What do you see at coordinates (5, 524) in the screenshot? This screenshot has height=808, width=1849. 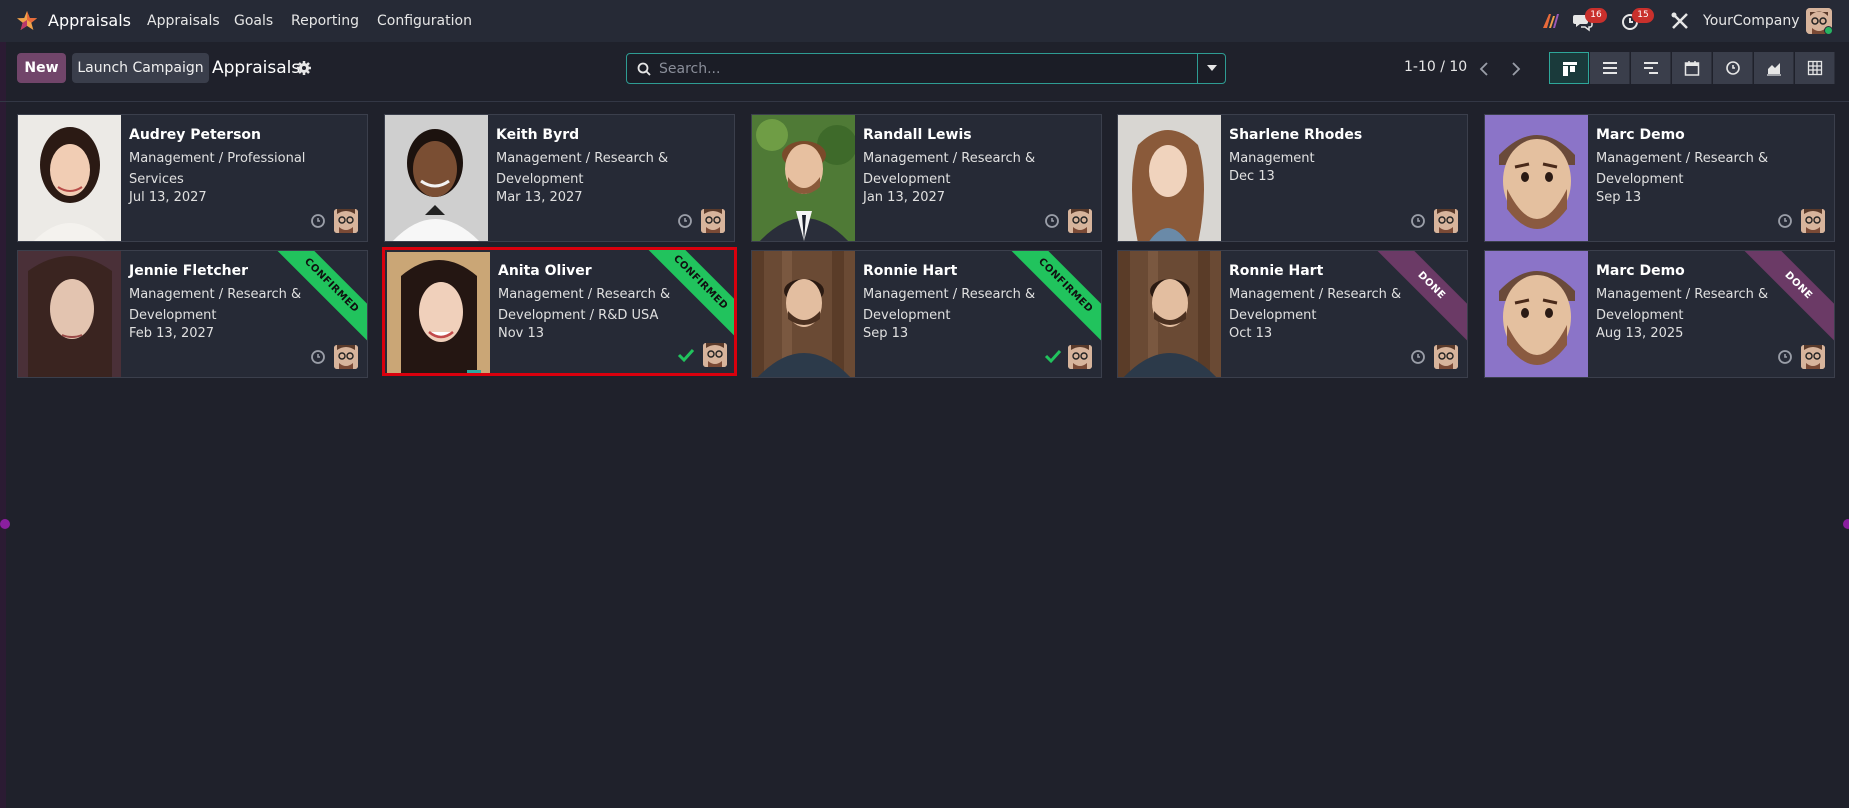 I see `left-edge-handle` at bounding box center [5, 524].